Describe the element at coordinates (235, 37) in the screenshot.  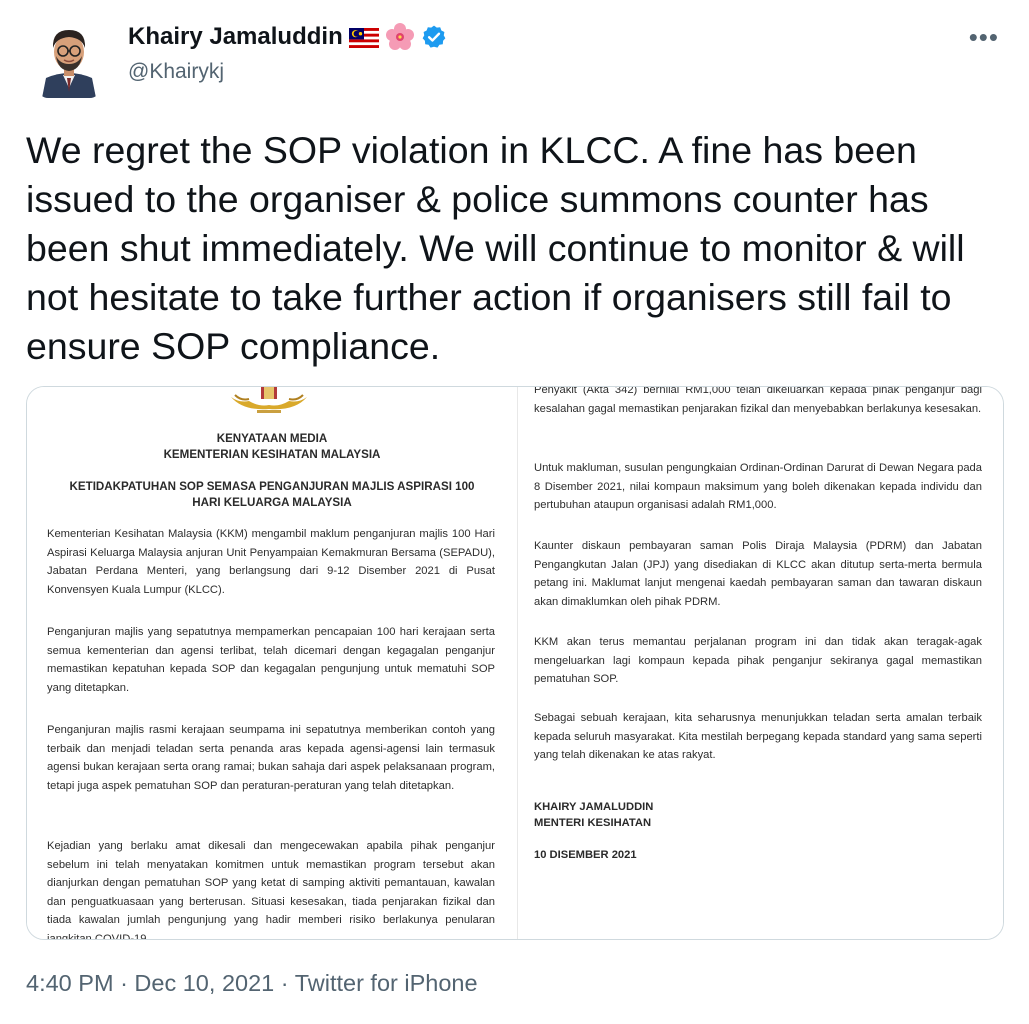
I see `author-name: Khairy Jamaluddin` at that location.